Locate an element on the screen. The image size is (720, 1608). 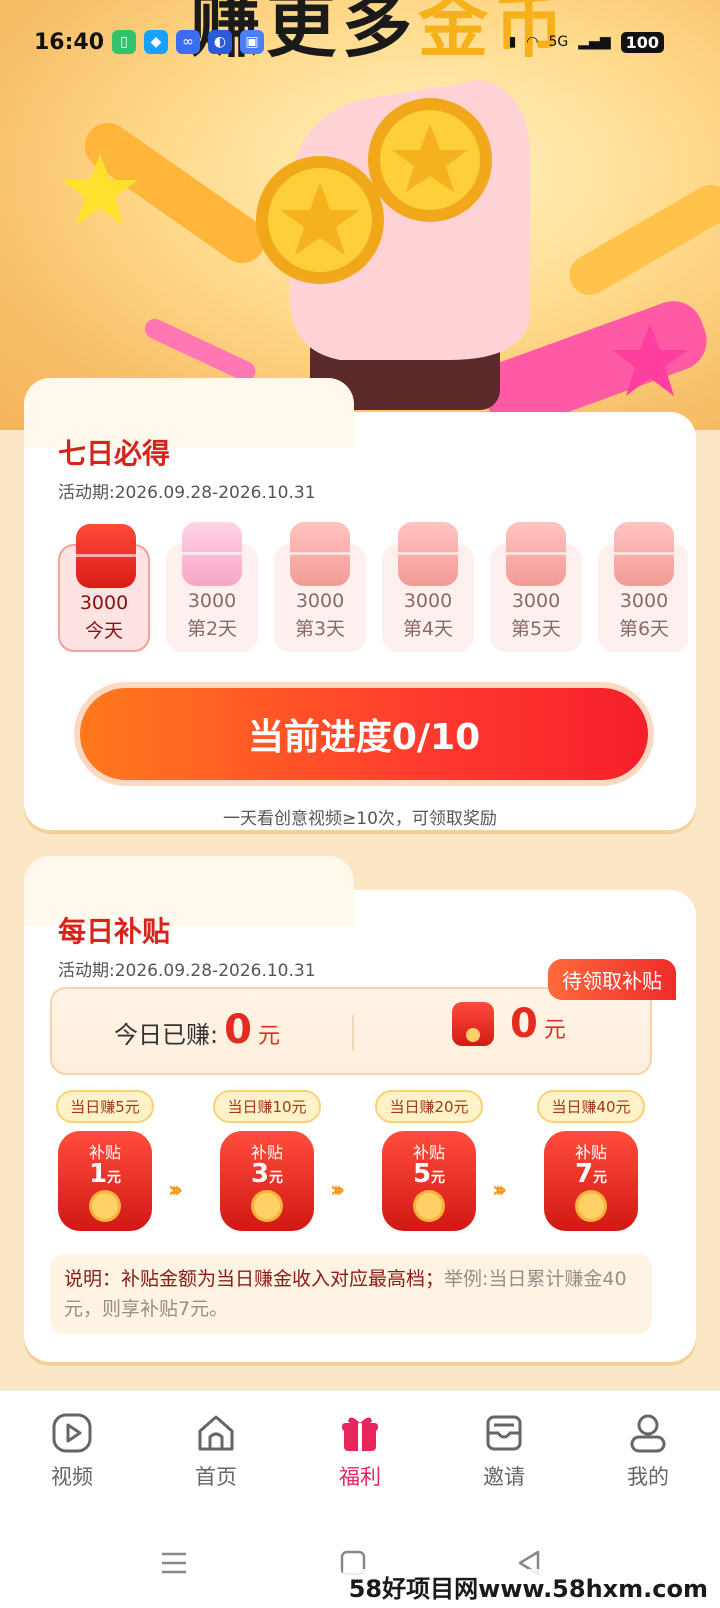
subsidy-note: 说明：补贴金额为当日赚金收入对应最高档；举例:当日累计赚金40元，则享补贴7元。 is located at coordinates (351, 1294).